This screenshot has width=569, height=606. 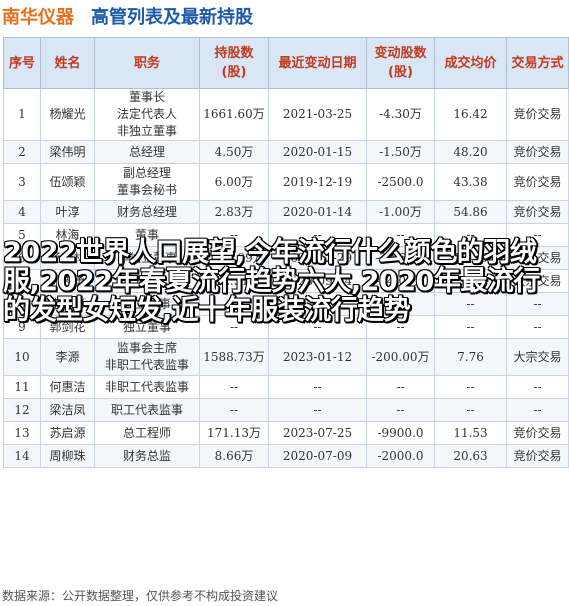 What do you see at coordinates (400, 433) in the screenshot?
I see `cell-change: -9900.0` at bounding box center [400, 433].